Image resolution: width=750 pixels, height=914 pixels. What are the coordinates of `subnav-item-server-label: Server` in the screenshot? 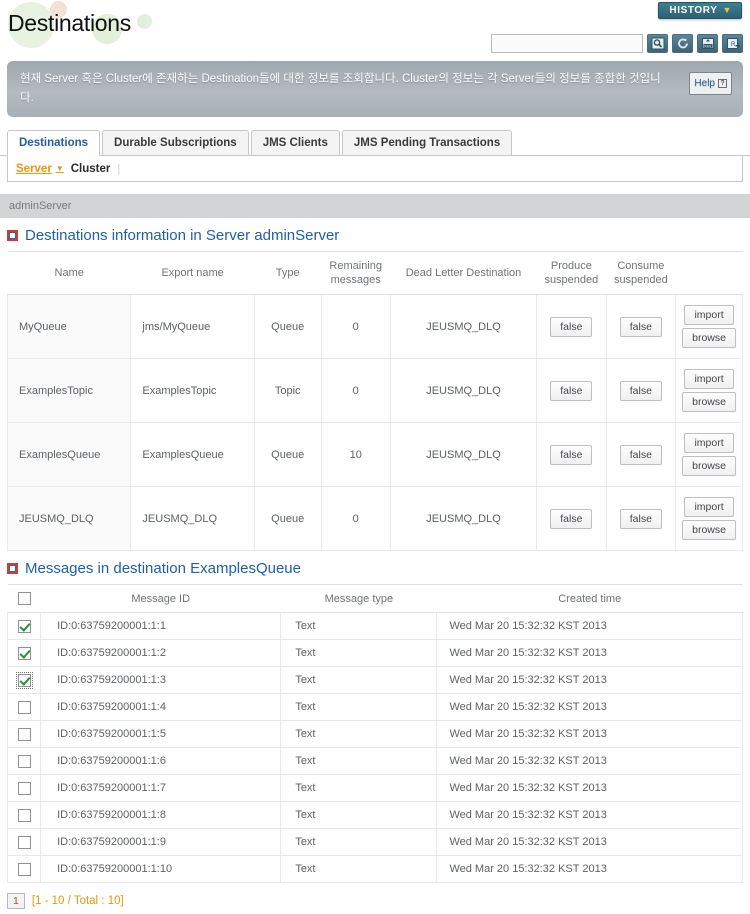 It's located at (34, 168).